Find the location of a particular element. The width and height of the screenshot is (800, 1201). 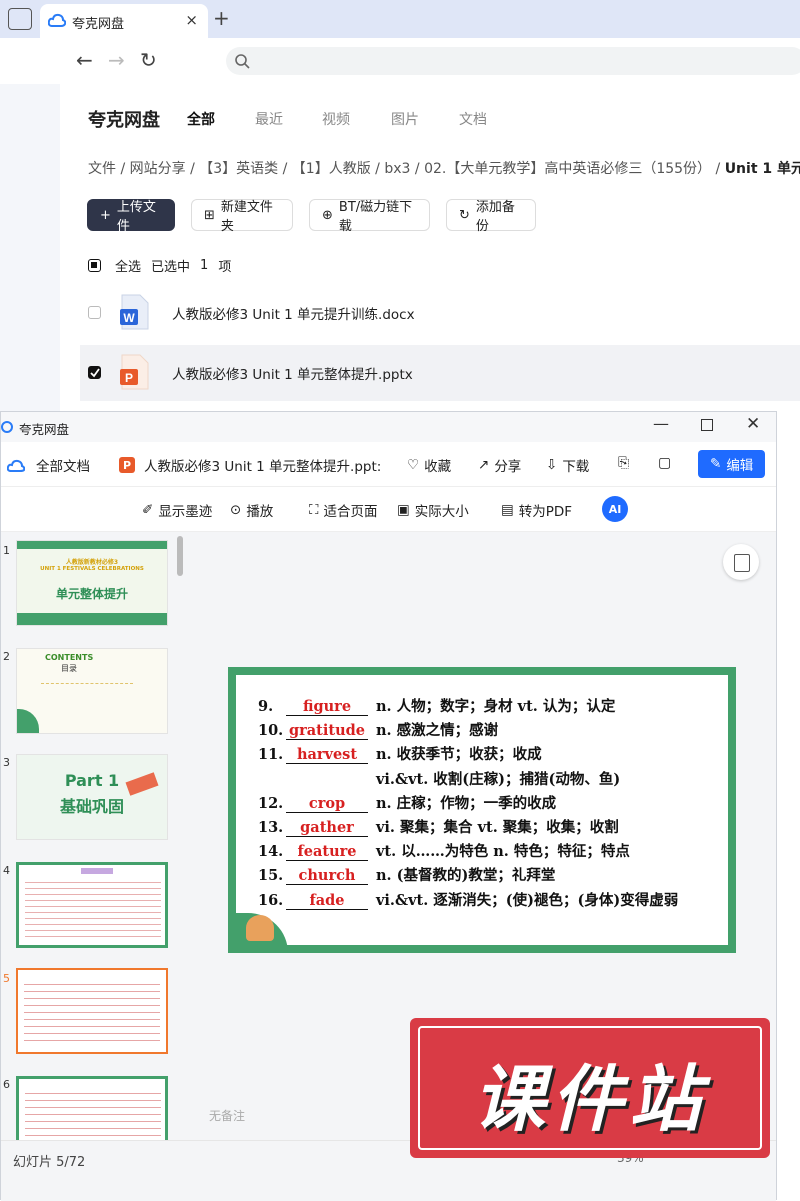

fit-label: 适合页面 is located at coordinates (350, 512).